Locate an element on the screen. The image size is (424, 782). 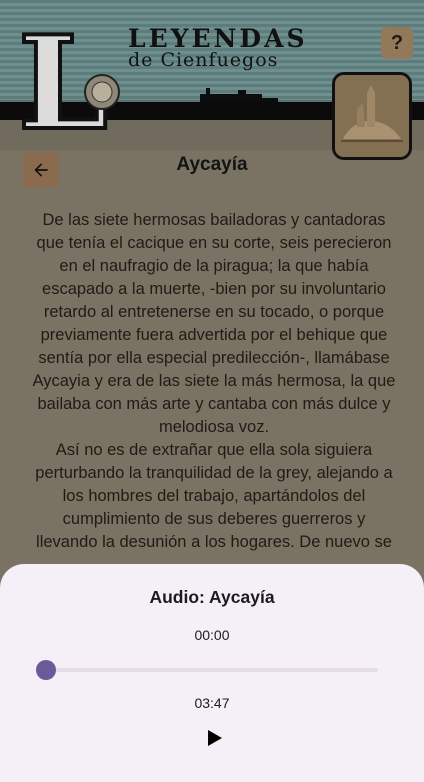
total-time: 03:47 is located at coordinates (212, 703).